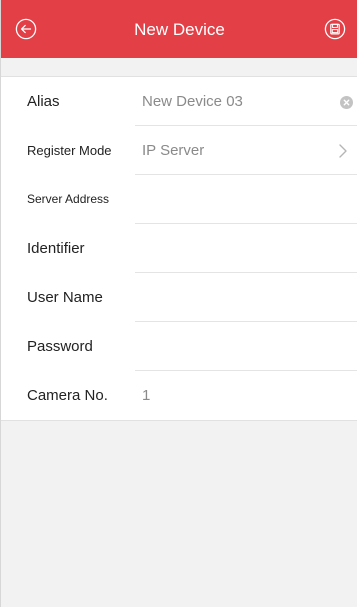  I want to click on register-mode-value: IP Server, so click(173, 150).